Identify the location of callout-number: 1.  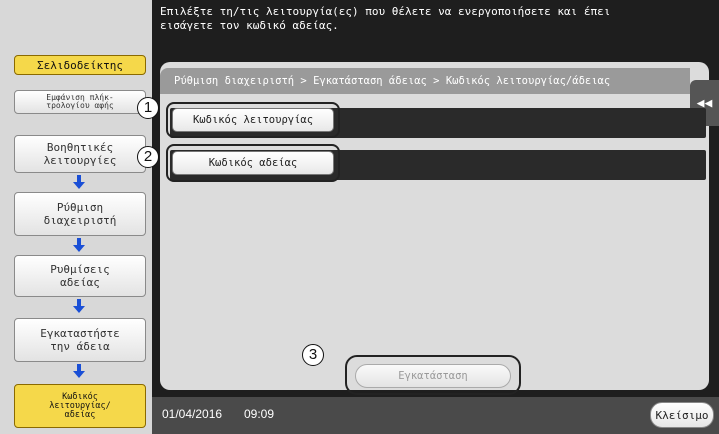
(148, 108).